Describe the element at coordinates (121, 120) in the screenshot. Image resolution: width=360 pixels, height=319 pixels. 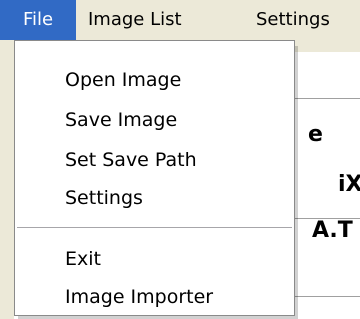
I see `menu-item-save-image: Save Image` at that location.